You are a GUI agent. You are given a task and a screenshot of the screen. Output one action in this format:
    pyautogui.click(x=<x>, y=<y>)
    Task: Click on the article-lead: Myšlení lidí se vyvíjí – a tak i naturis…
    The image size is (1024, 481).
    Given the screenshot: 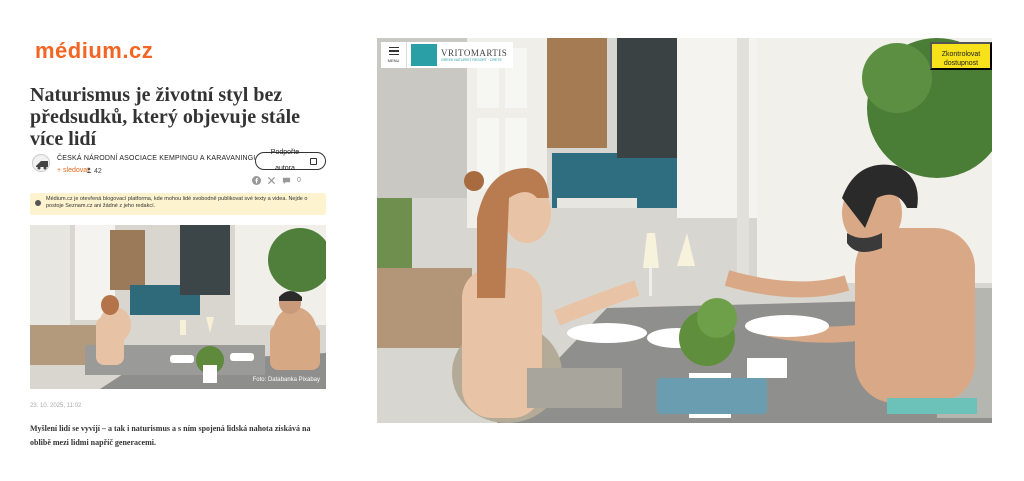 What is the action you would take?
    pyautogui.click(x=170, y=435)
    